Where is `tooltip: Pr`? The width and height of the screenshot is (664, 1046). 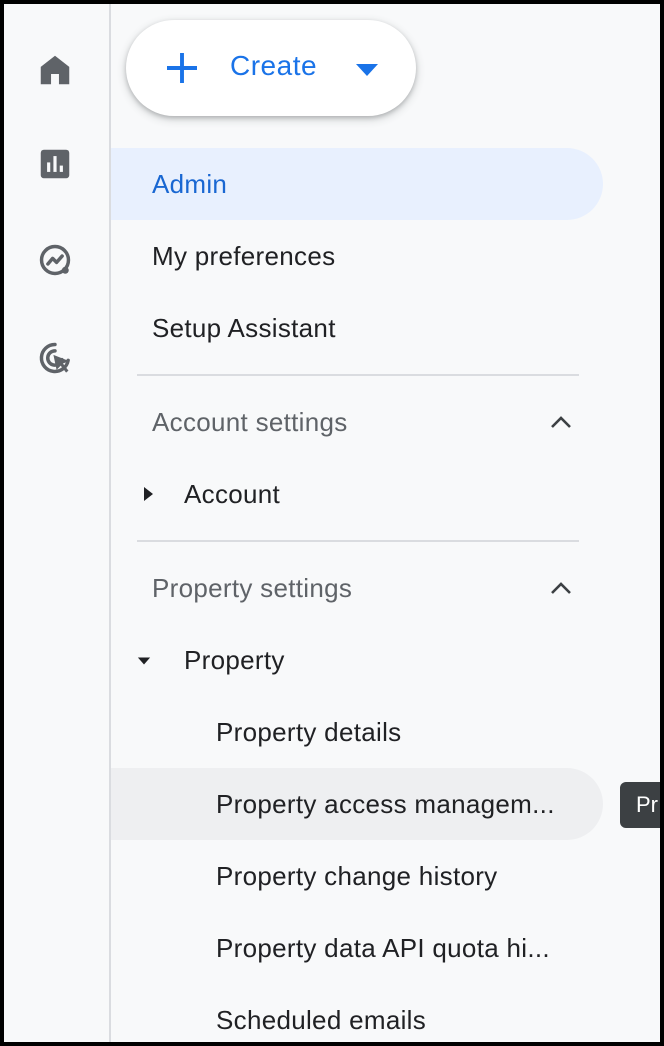
tooltip: Pr is located at coordinates (640, 805).